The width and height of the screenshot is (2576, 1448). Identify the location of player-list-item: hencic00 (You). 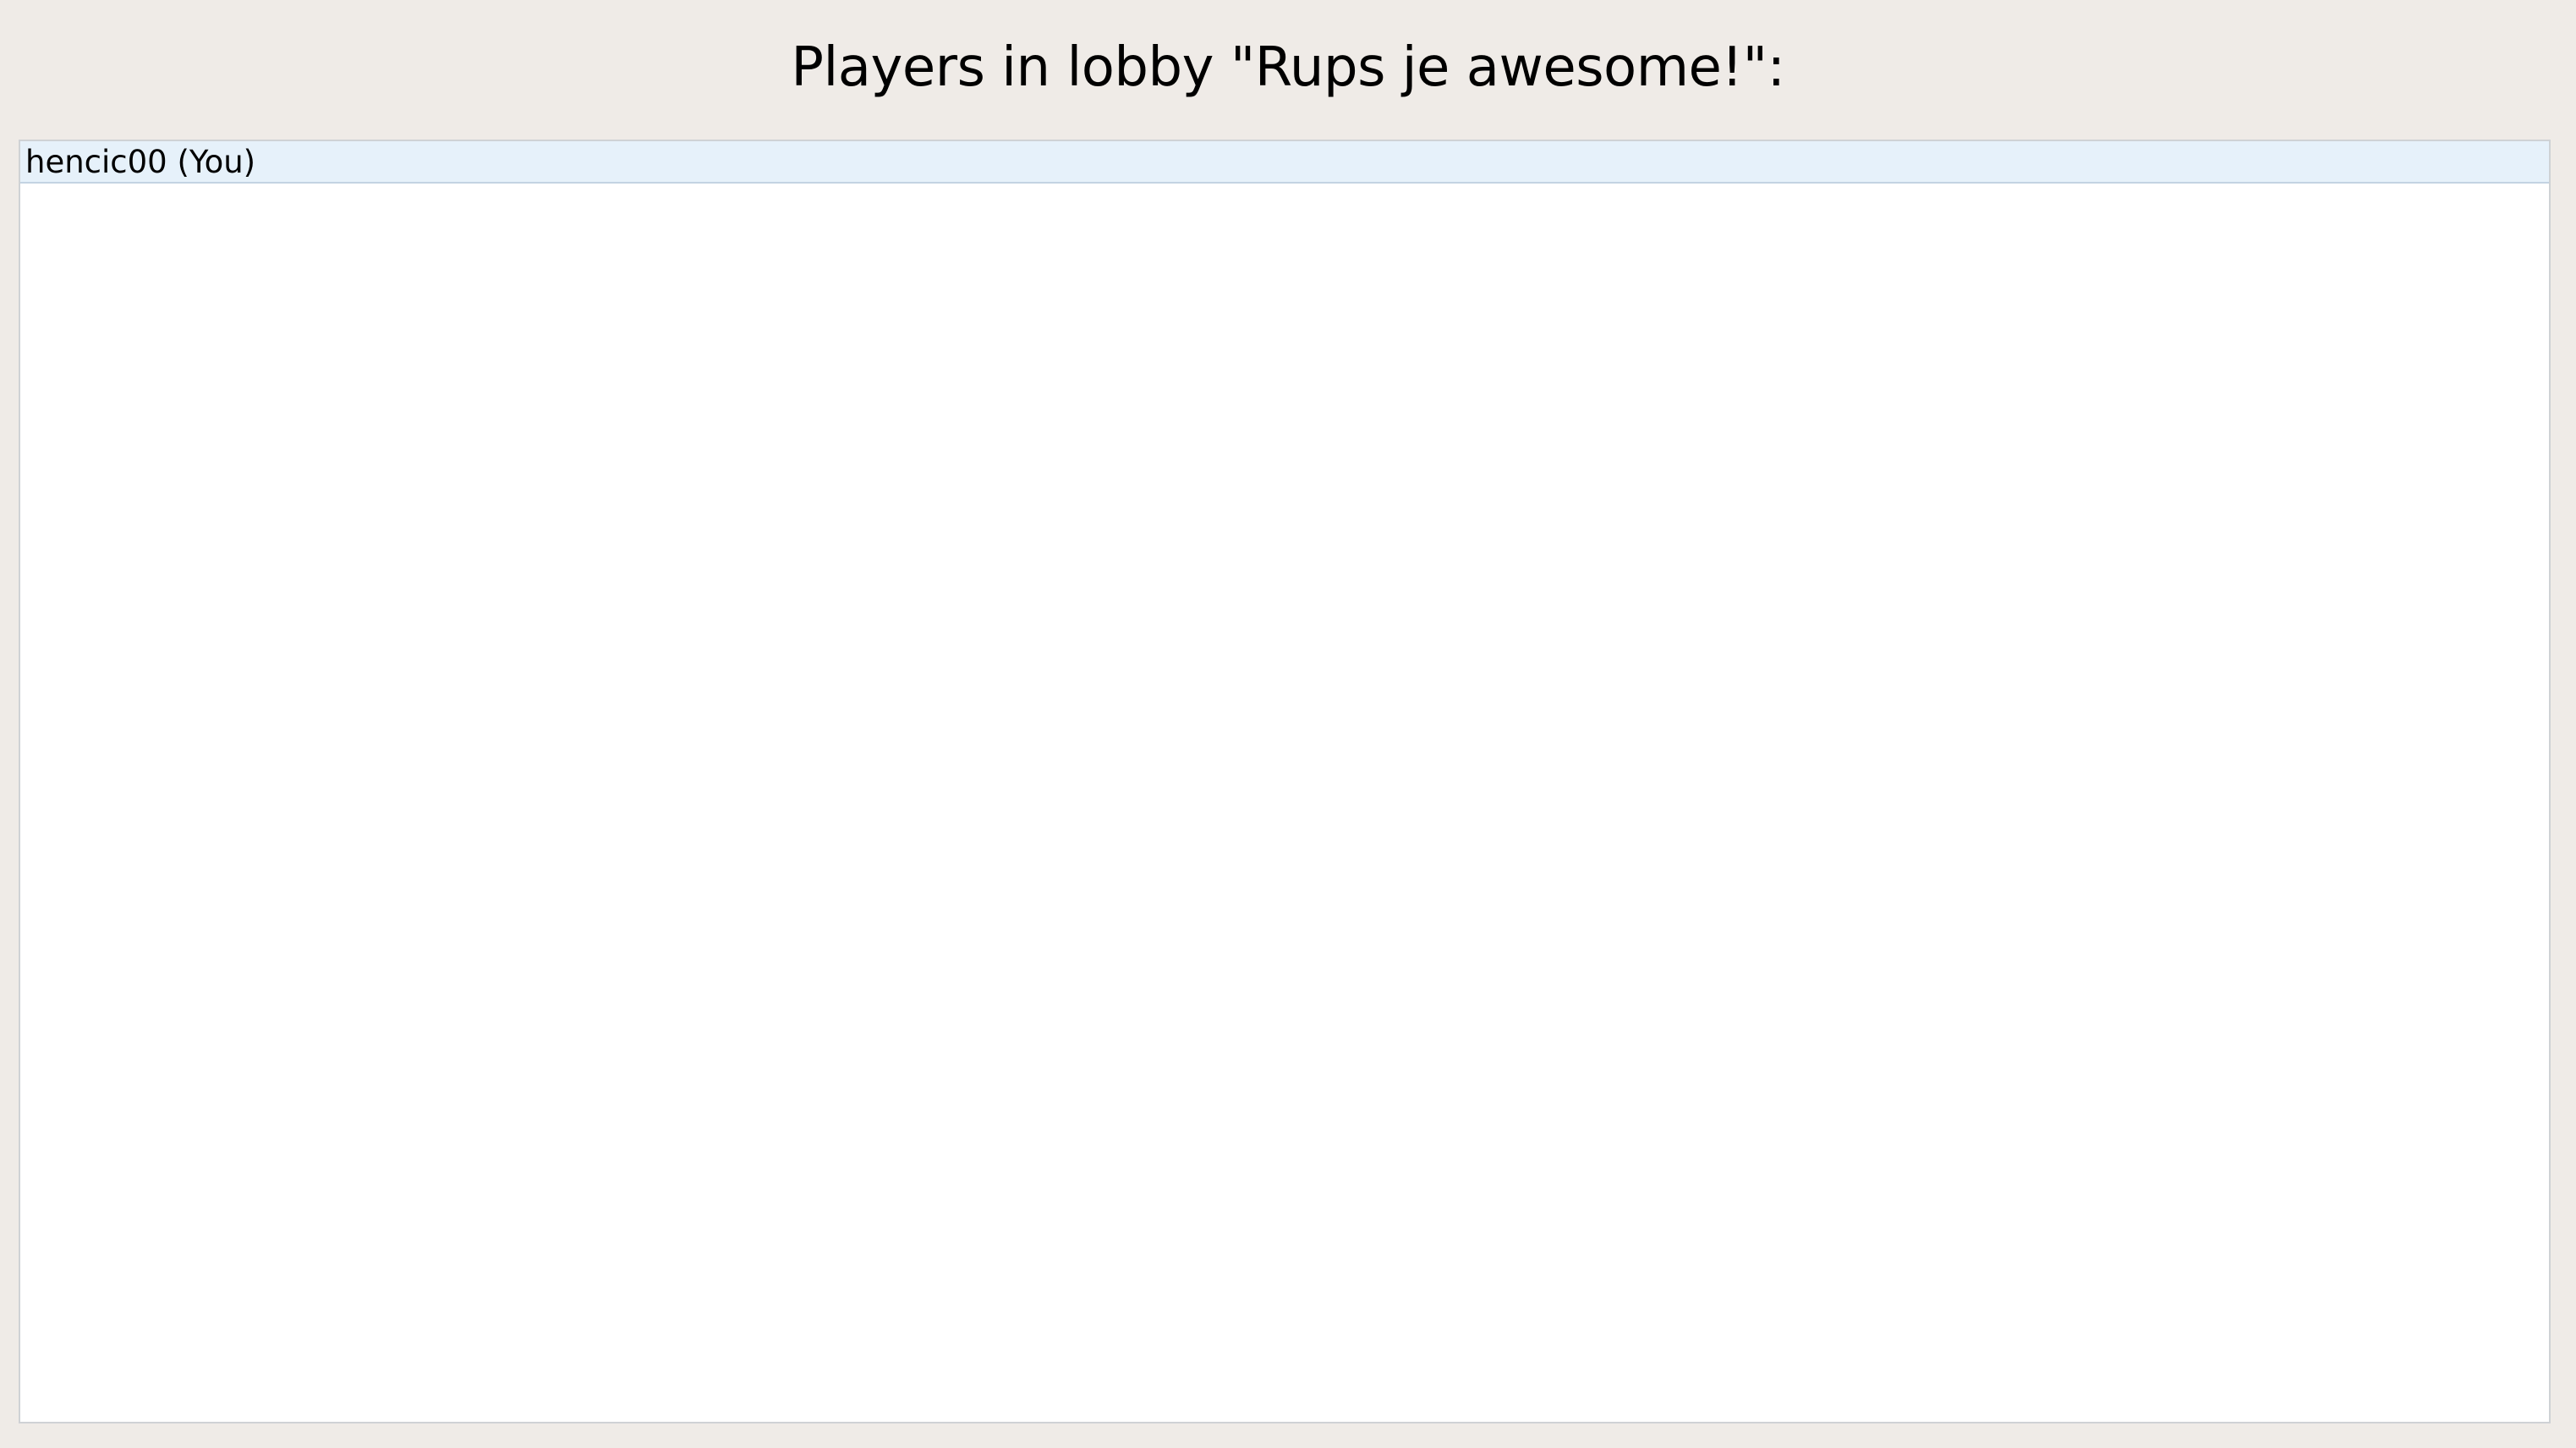
(1284, 163).